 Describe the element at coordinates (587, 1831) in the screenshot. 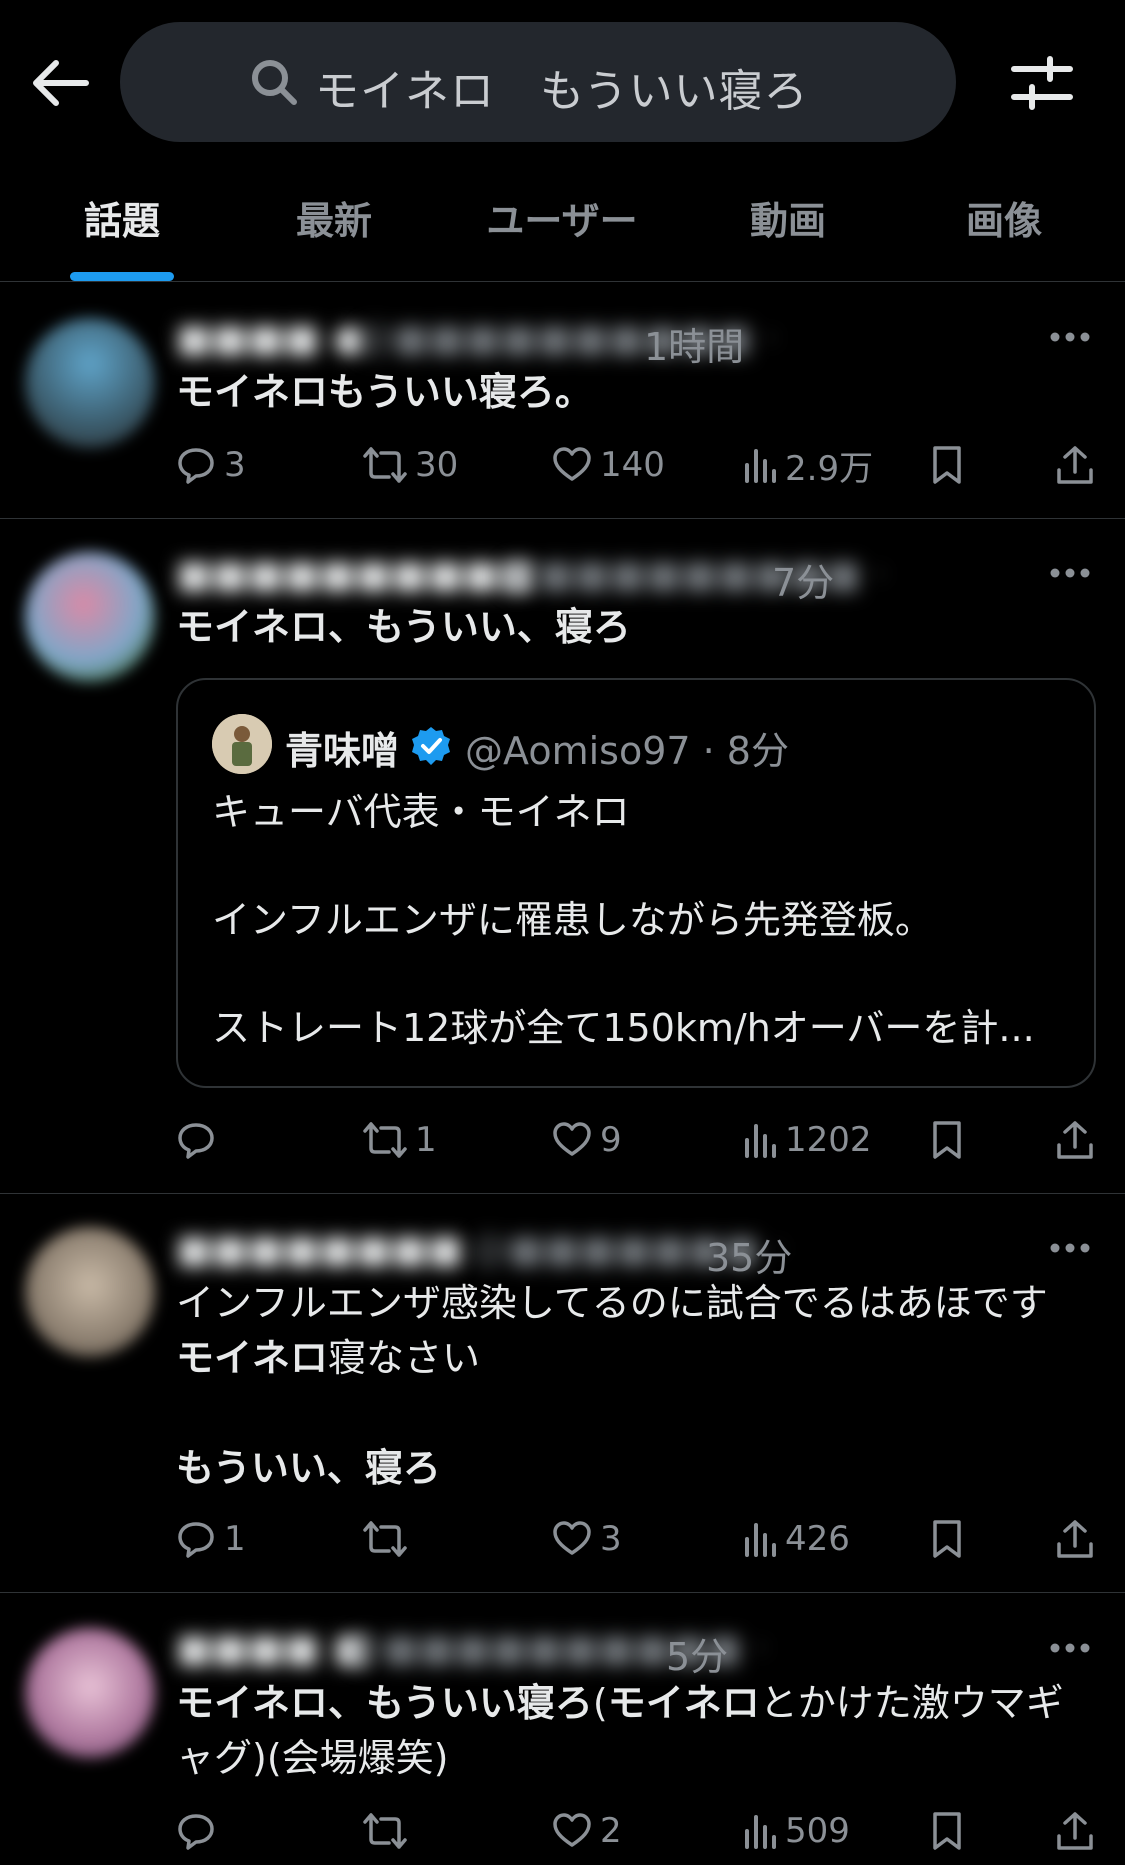

I see `like-button: 2` at that location.